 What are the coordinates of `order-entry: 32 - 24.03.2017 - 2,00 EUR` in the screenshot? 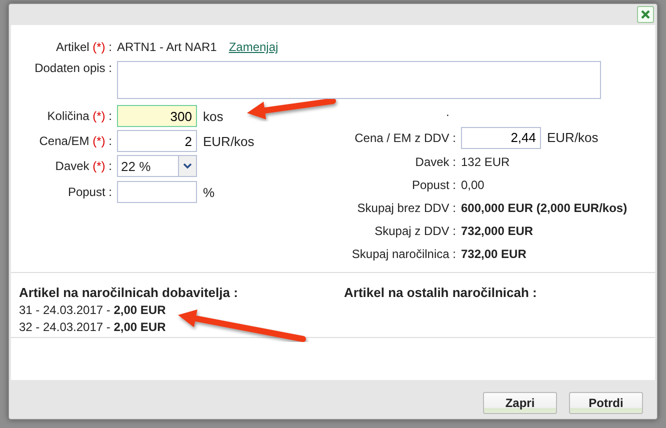 It's located at (92, 327).